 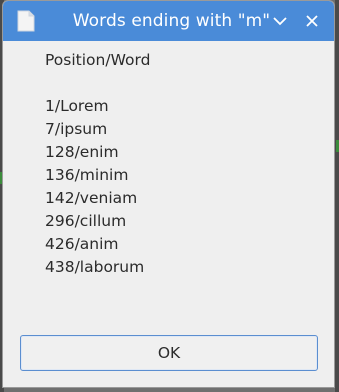 What do you see at coordinates (86, 221) in the screenshot?
I see `list-item: 296/cillum` at bounding box center [86, 221].